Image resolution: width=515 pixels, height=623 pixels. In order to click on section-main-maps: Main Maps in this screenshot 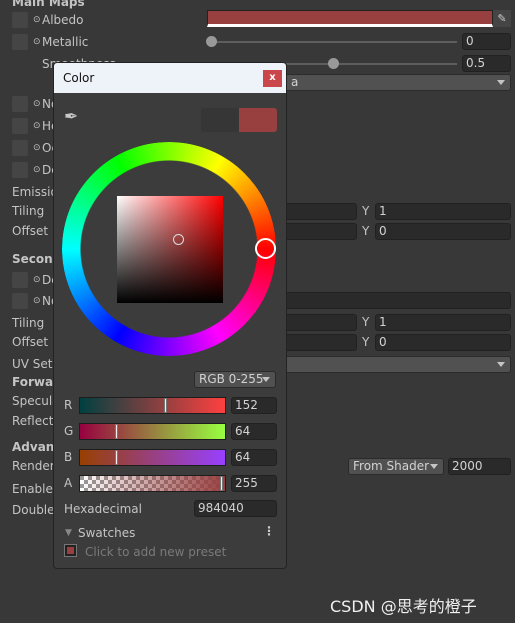, I will do `click(48, 4)`.